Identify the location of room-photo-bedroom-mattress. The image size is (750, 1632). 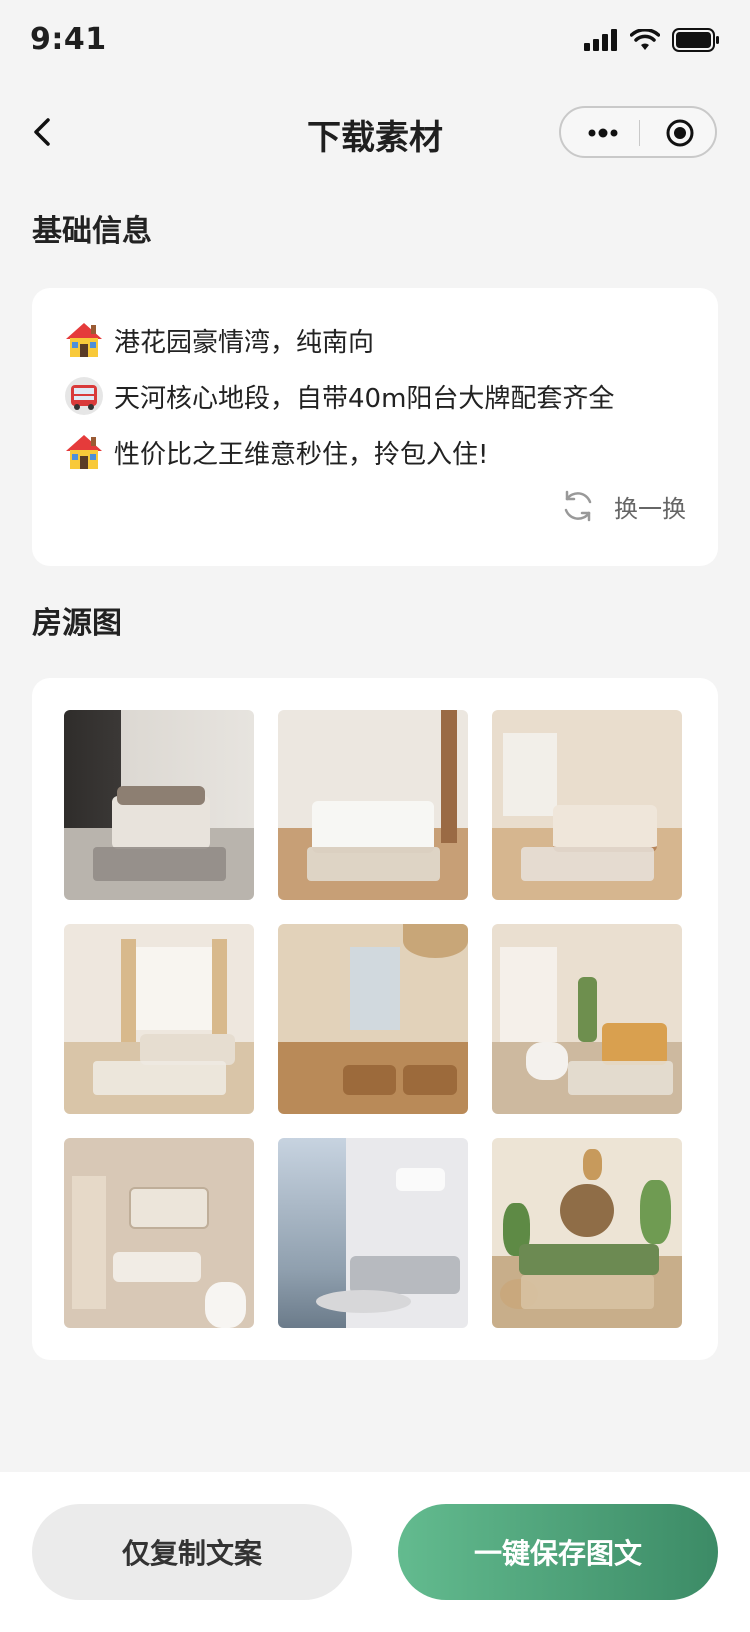
(373, 805).